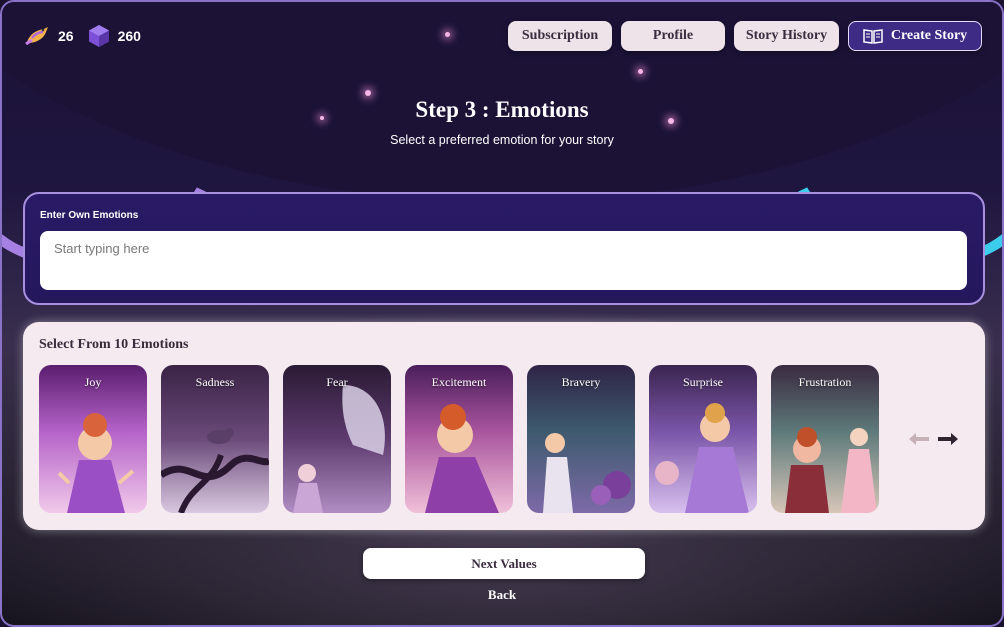 The width and height of the screenshot is (1004, 627). I want to click on book-icon, so click(873, 36).